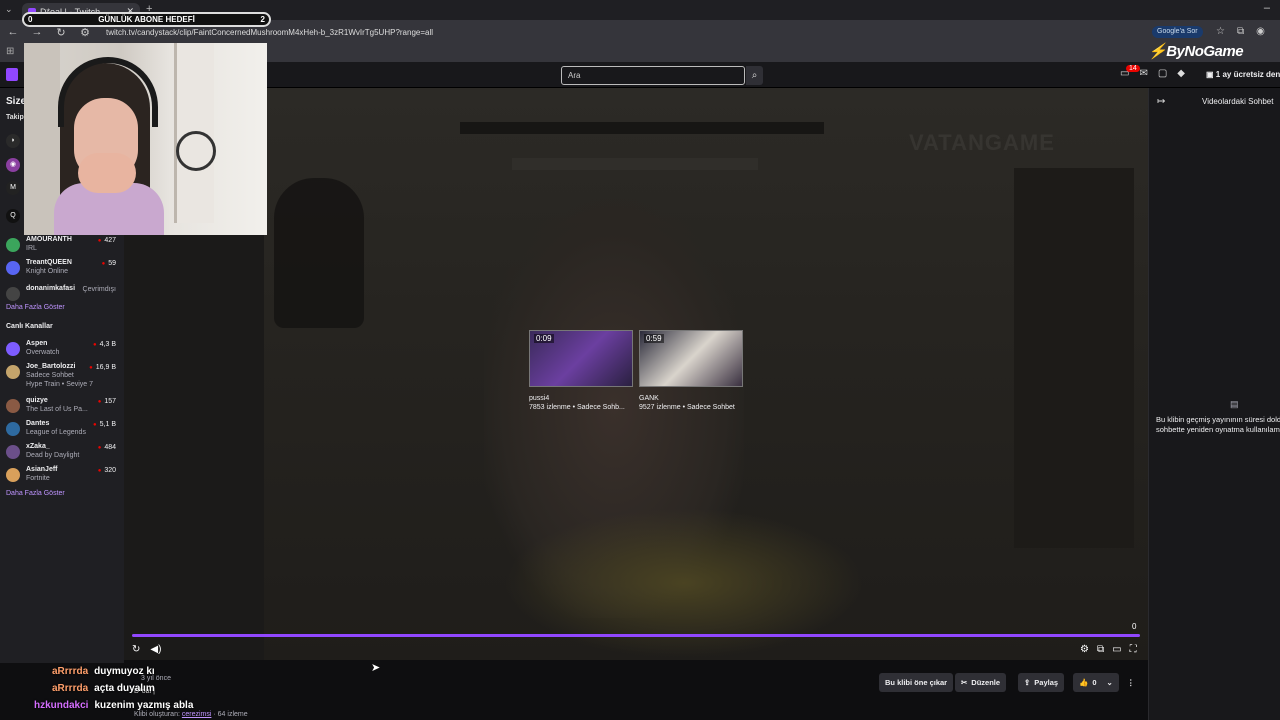 The height and width of the screenshot is (720, 1280). Describe the element at coordinates (64, 477) in the screenshot. I see `sidebar-item-asianjeff: AsianJeff Fortnite 320` at that location.